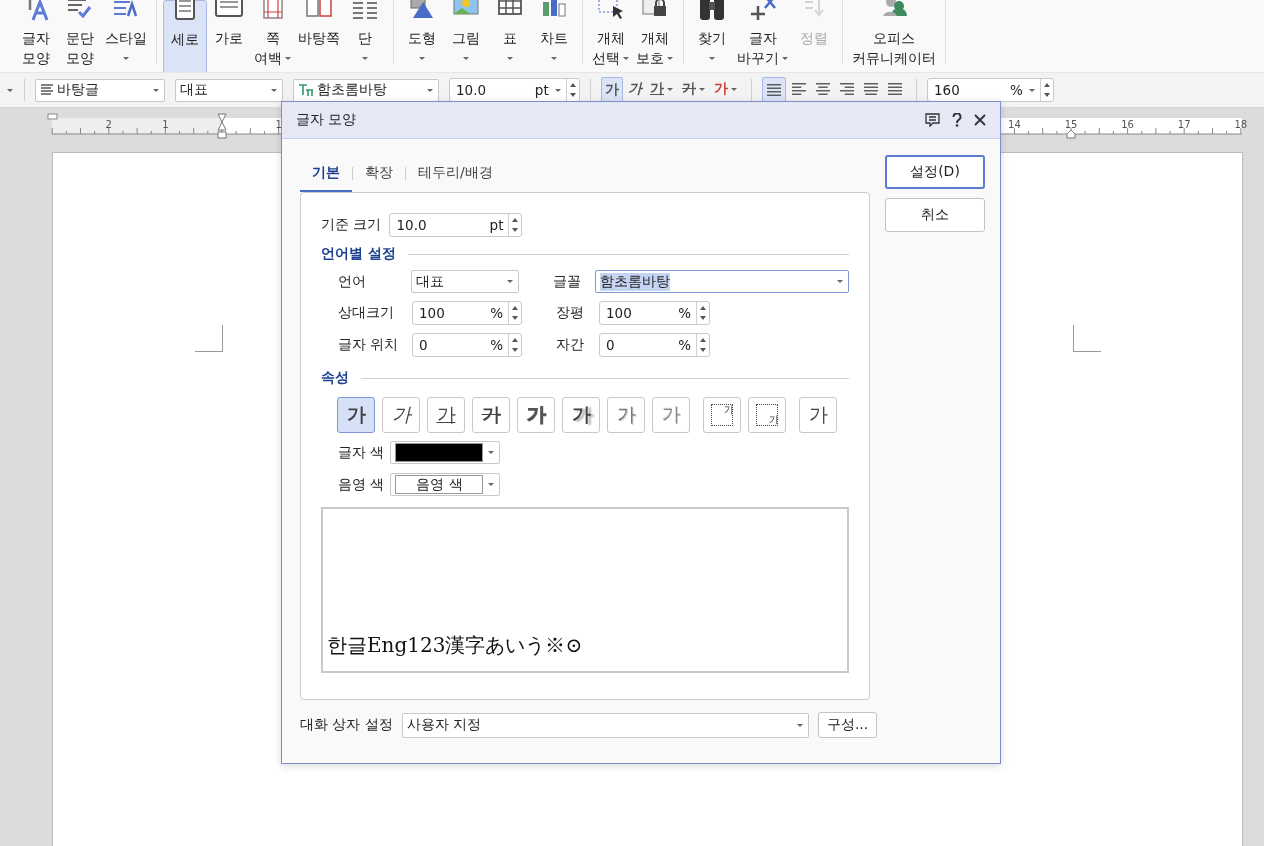 This screenshot has height=846, width=1264. What do you see at coordinates (655, 36) in the screenshot?
I see `ribbon-button: 개체 보호` at bounding box center [655, 36].